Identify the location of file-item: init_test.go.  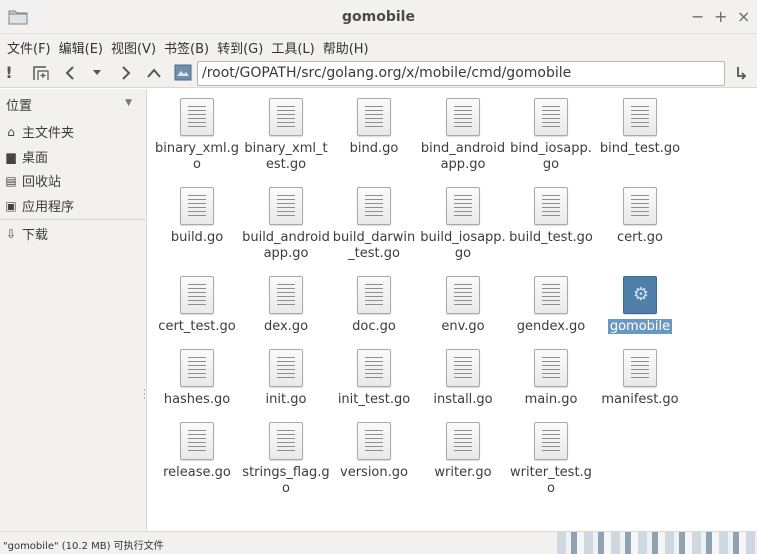
(374, 378).